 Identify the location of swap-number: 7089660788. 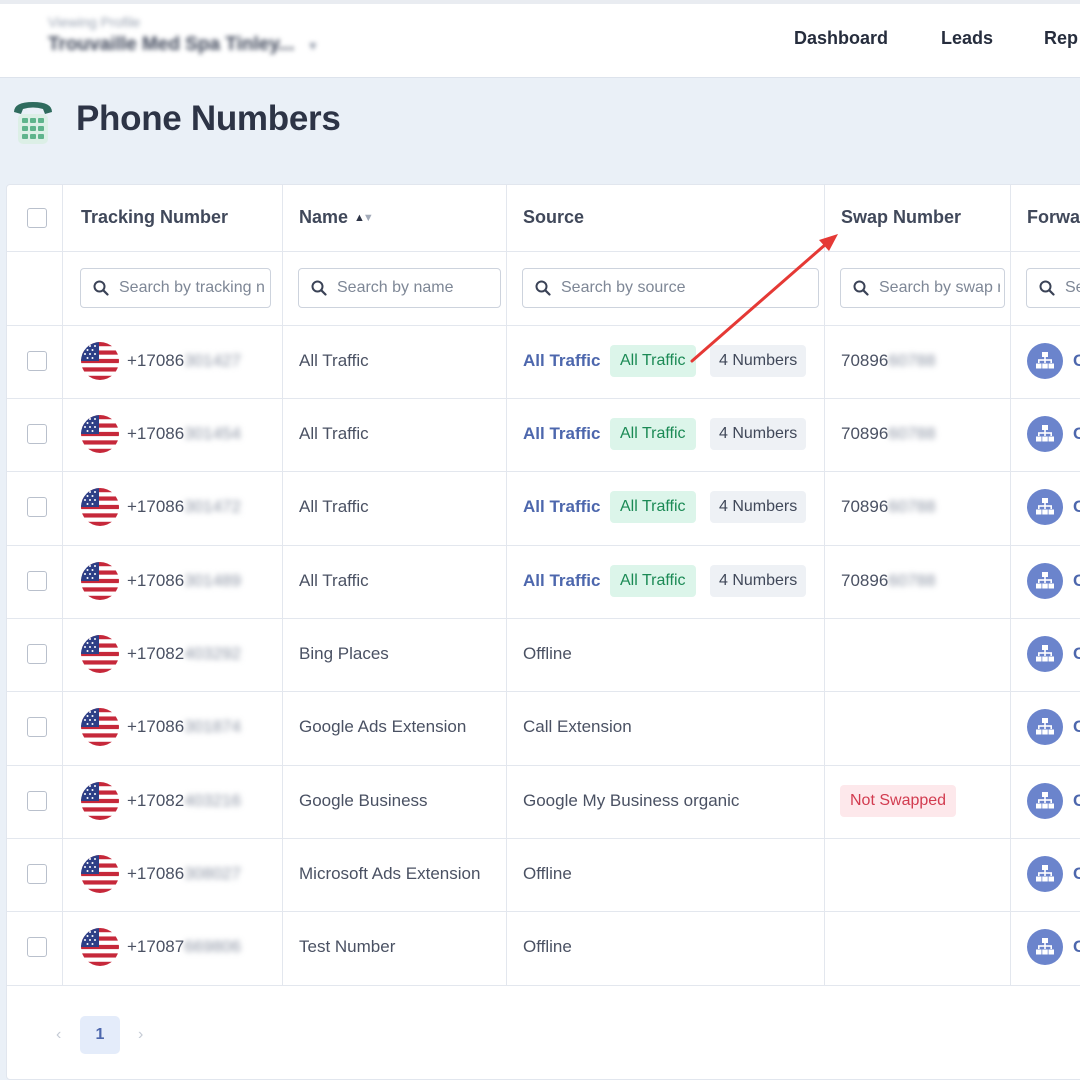
(888, 507).